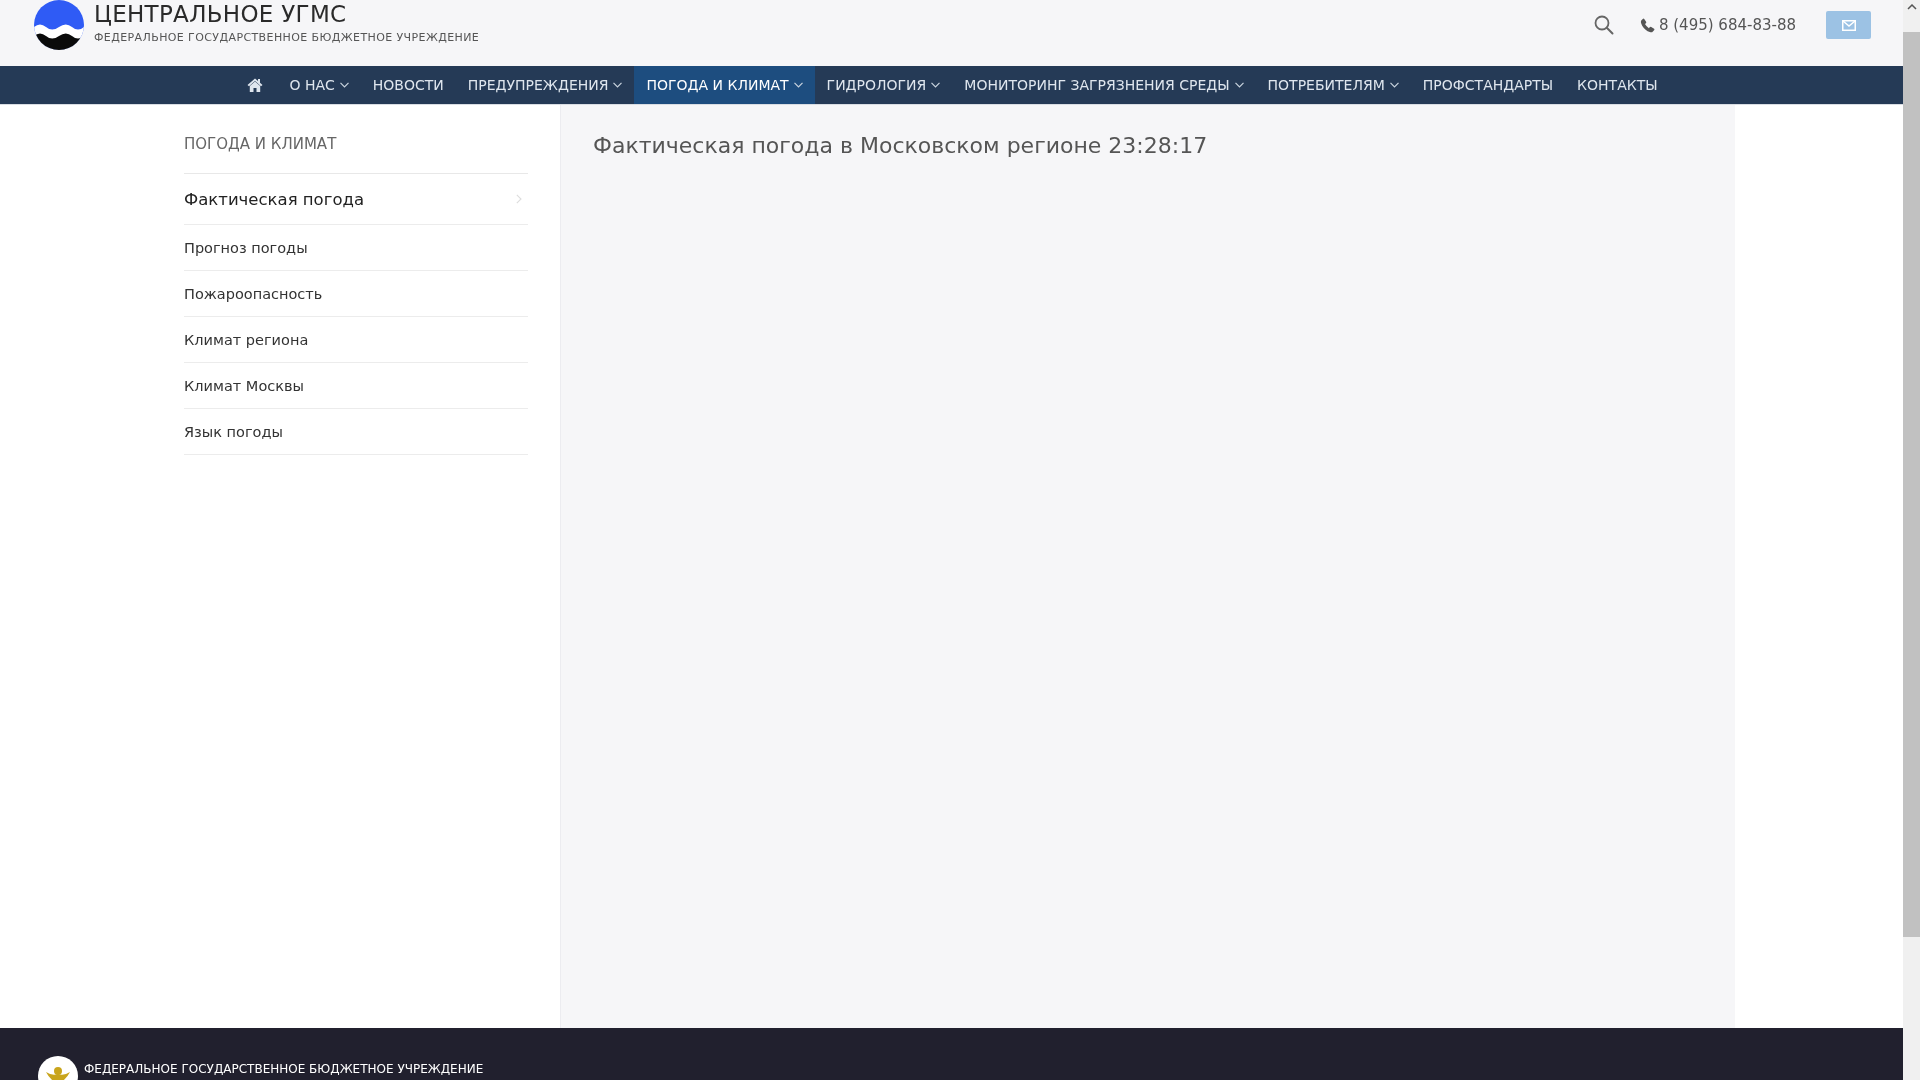 This screenshot has height=1080, width=1920. What do you see at coordinates (255, 85) in the screenshot?
I see `home-icon` at bounding box center [255, 85].